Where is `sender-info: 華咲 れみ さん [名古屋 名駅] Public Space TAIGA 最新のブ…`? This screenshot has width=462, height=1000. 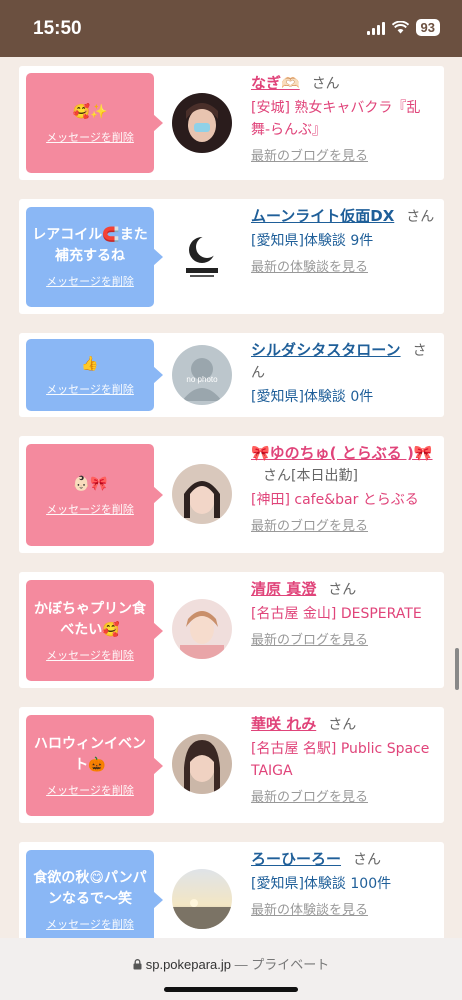 sender-info: 華咲 れみ さん [名古屋 名駅] Public Space TAIGA 最新のブ… is located at coordinates (345, 761).